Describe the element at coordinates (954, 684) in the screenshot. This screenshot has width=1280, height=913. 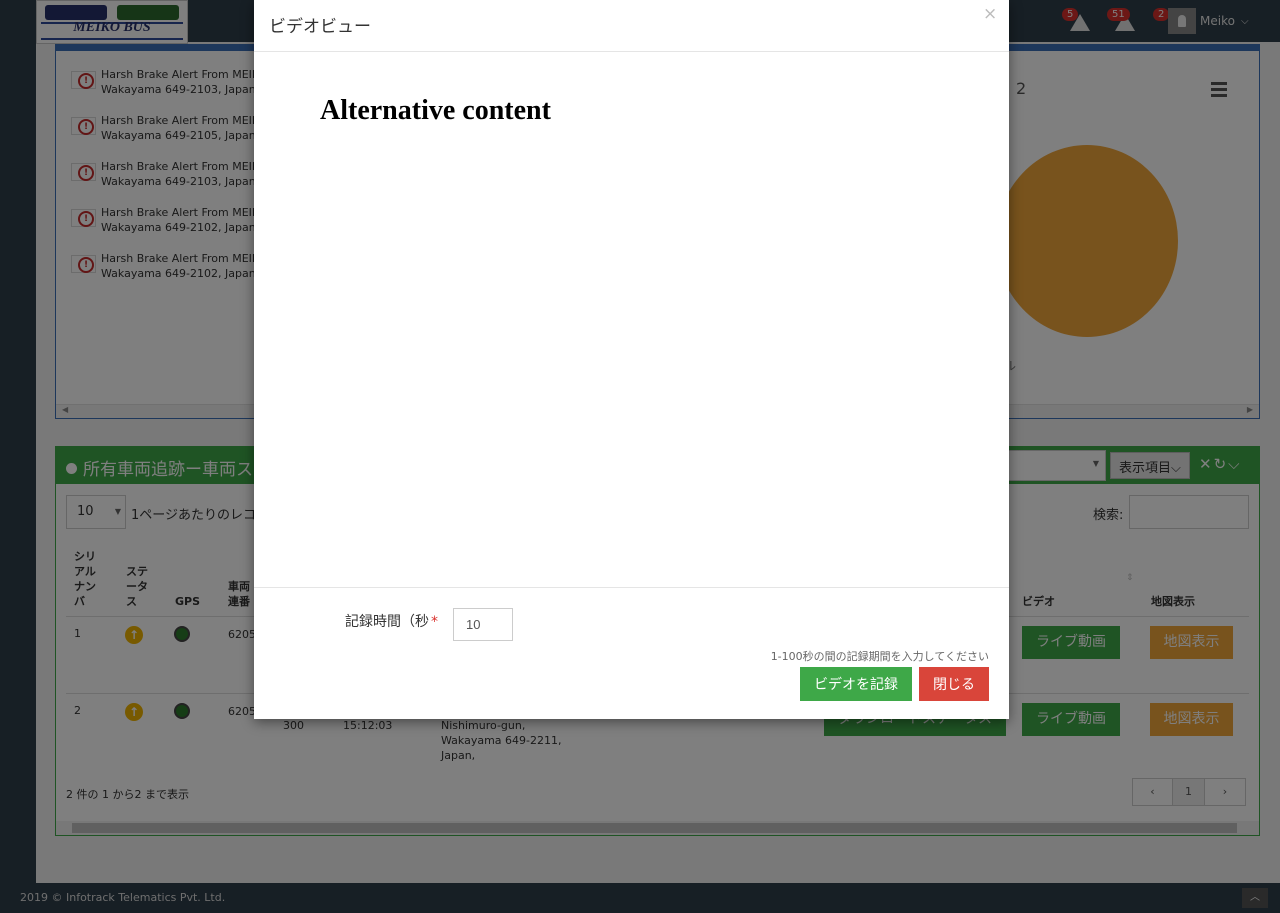
I see `close-button: 閉じる` at that location.